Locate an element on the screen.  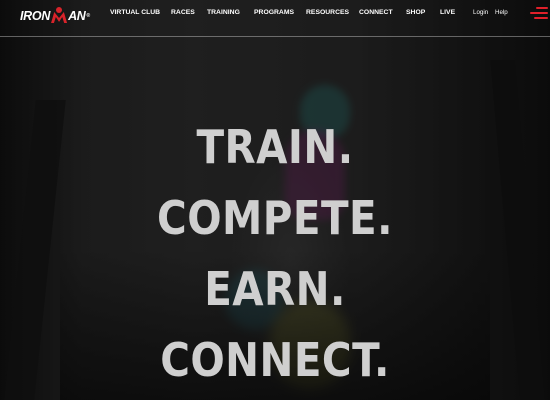
nav-item-programs: PROGRAMS is located at coordinates (274, 12).